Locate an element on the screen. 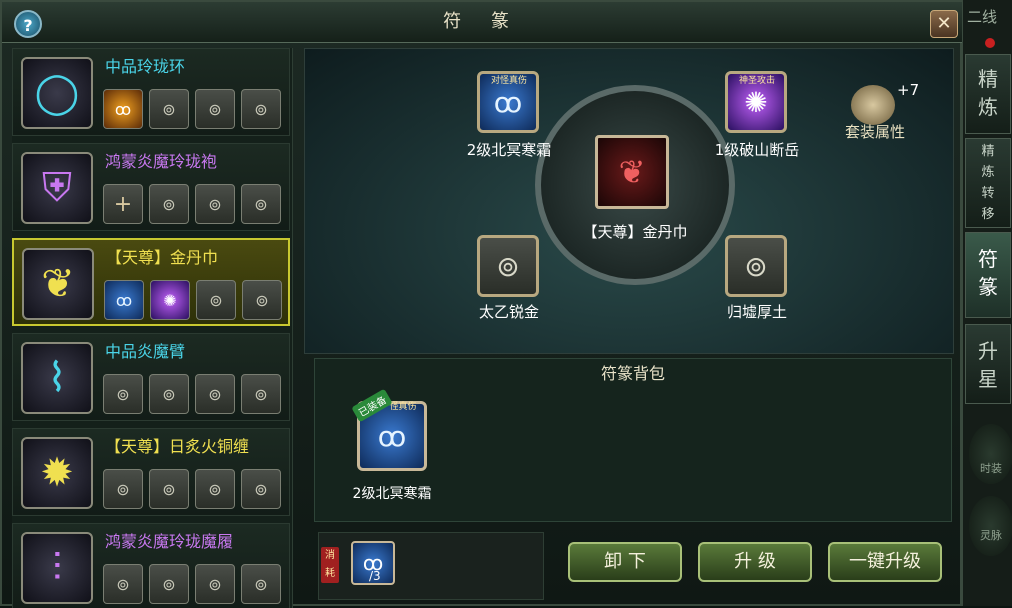 This screenshot has width=1012, height=608. rune-slots: + ⊚ ⊚ ⊚ is located at coordinates (192, 204).